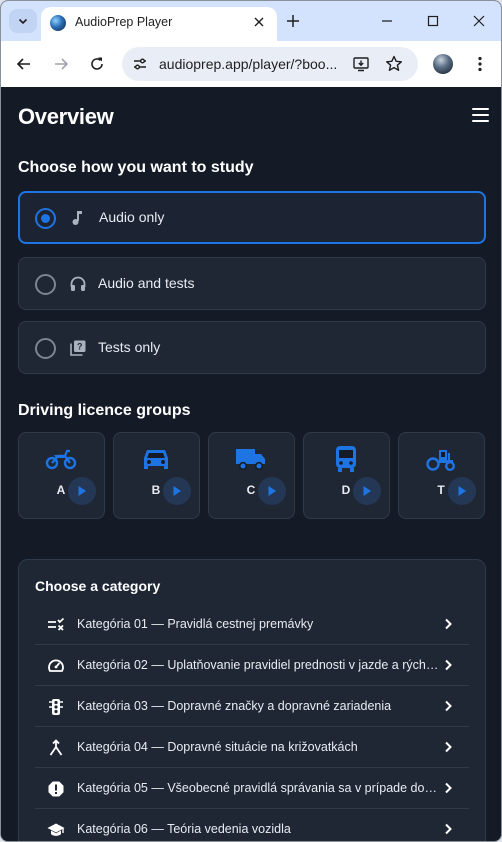 This screenshot has height=842, width=502. I want to click on speedometer-icon, so click(56, 665).